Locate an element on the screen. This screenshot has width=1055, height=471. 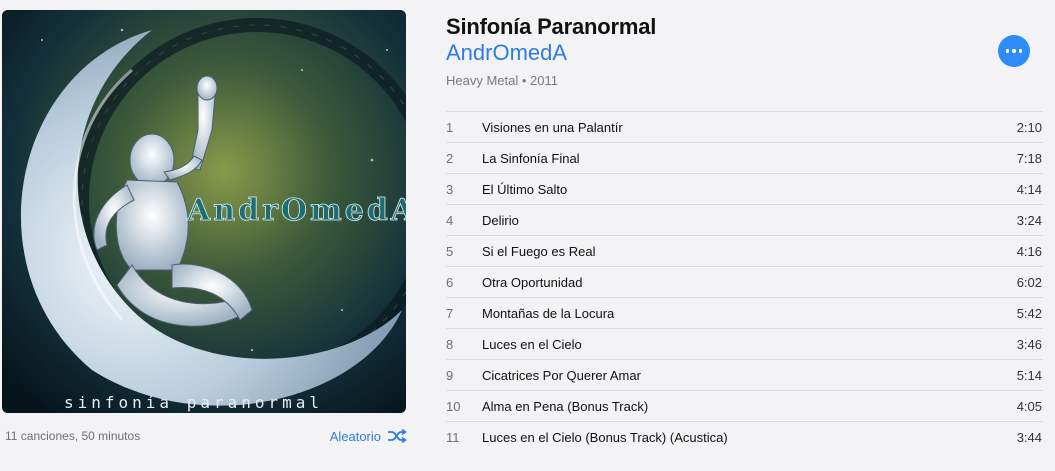
track-title: Si el Fuego es Real is located at coordinates (539, 251).